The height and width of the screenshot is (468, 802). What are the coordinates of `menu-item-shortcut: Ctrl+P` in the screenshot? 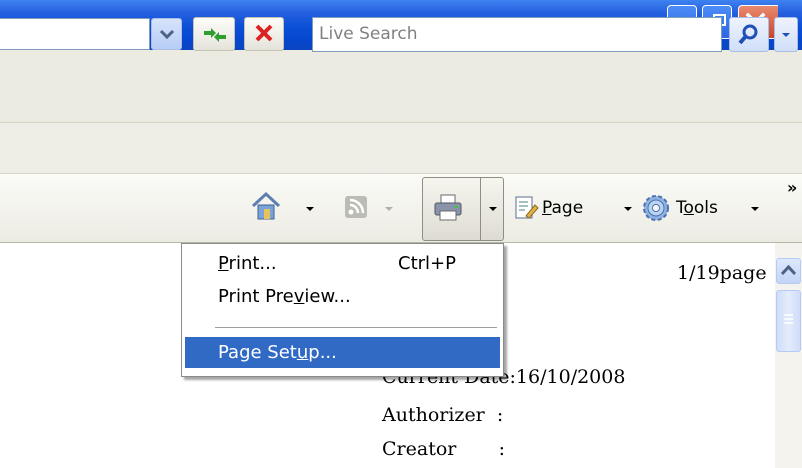 It's located at (427, 263).